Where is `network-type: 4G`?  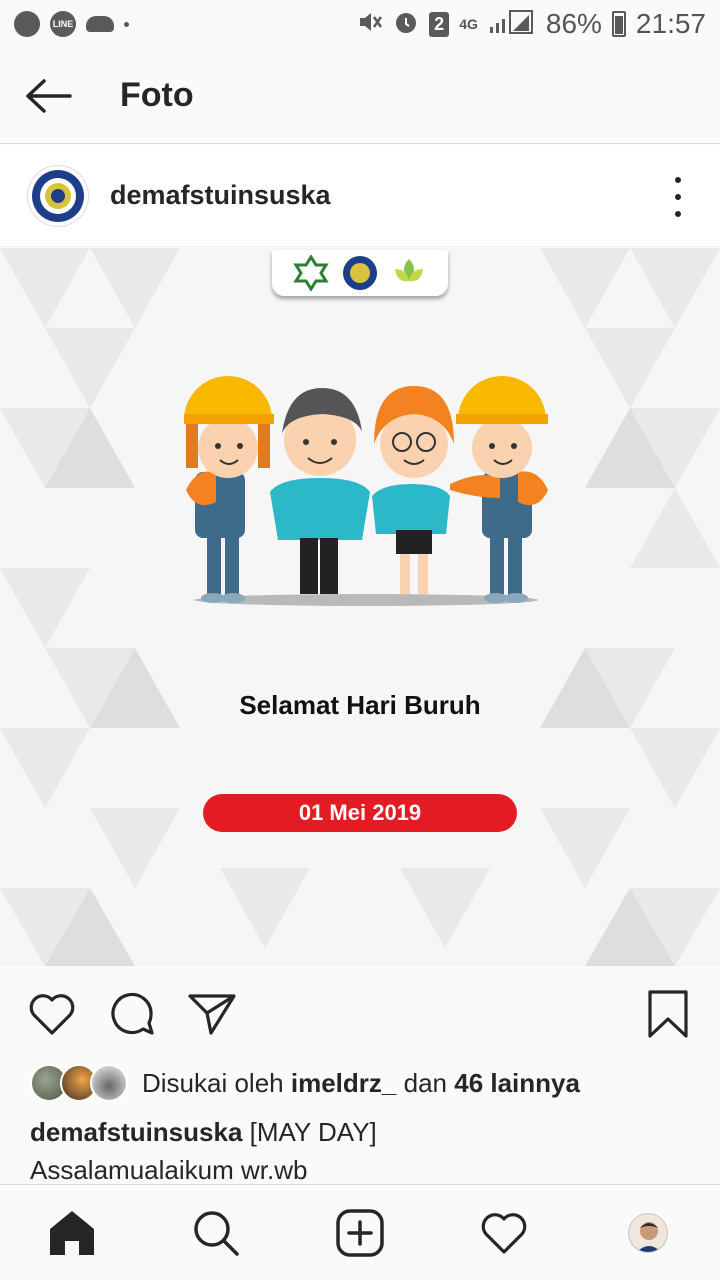 network-type: 4G is located at coordinates (468, 24).